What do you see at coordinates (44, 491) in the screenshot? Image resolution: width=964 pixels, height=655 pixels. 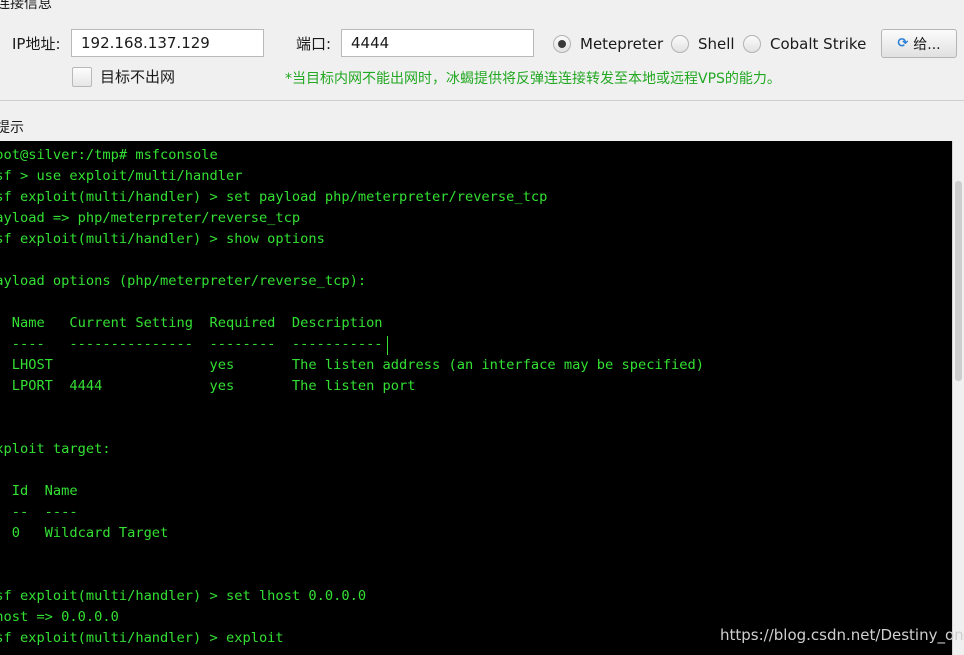 I see `terminal-line: Id Name` at bounding box center [44, 491].